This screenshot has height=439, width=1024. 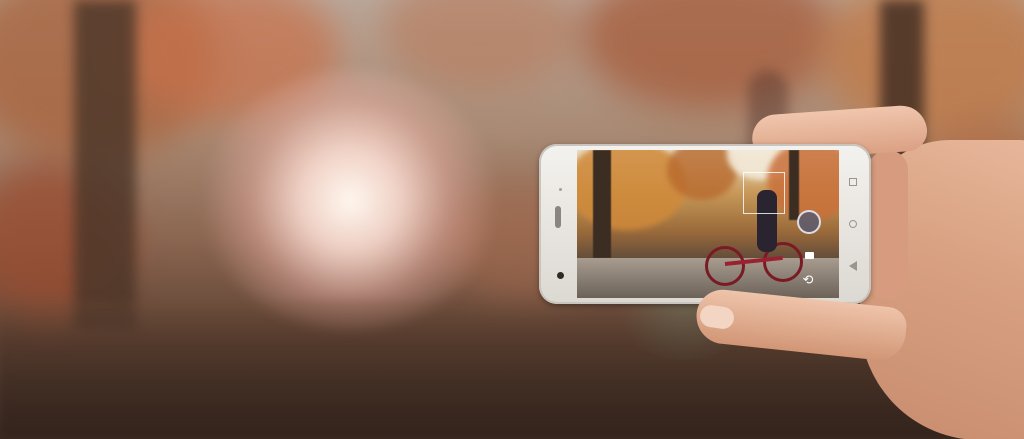 I want to click on focus-frame, so click(x=764, y=193).